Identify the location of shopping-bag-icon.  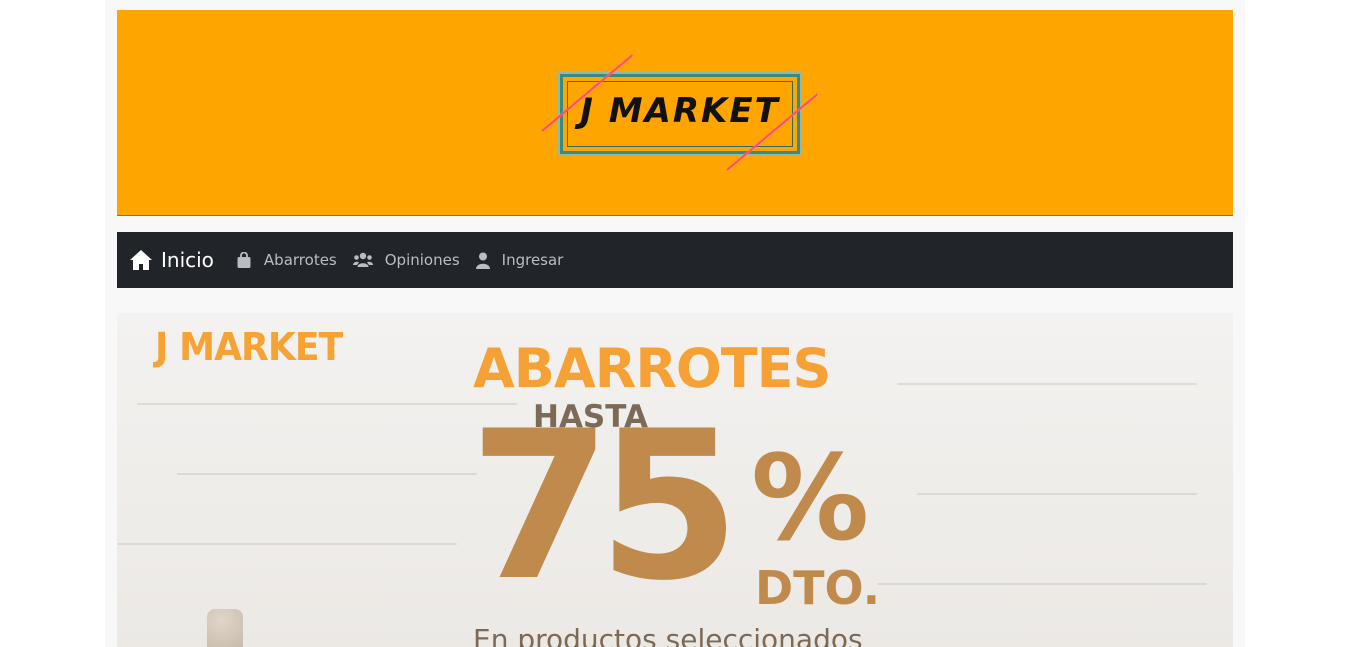
(244, 259).